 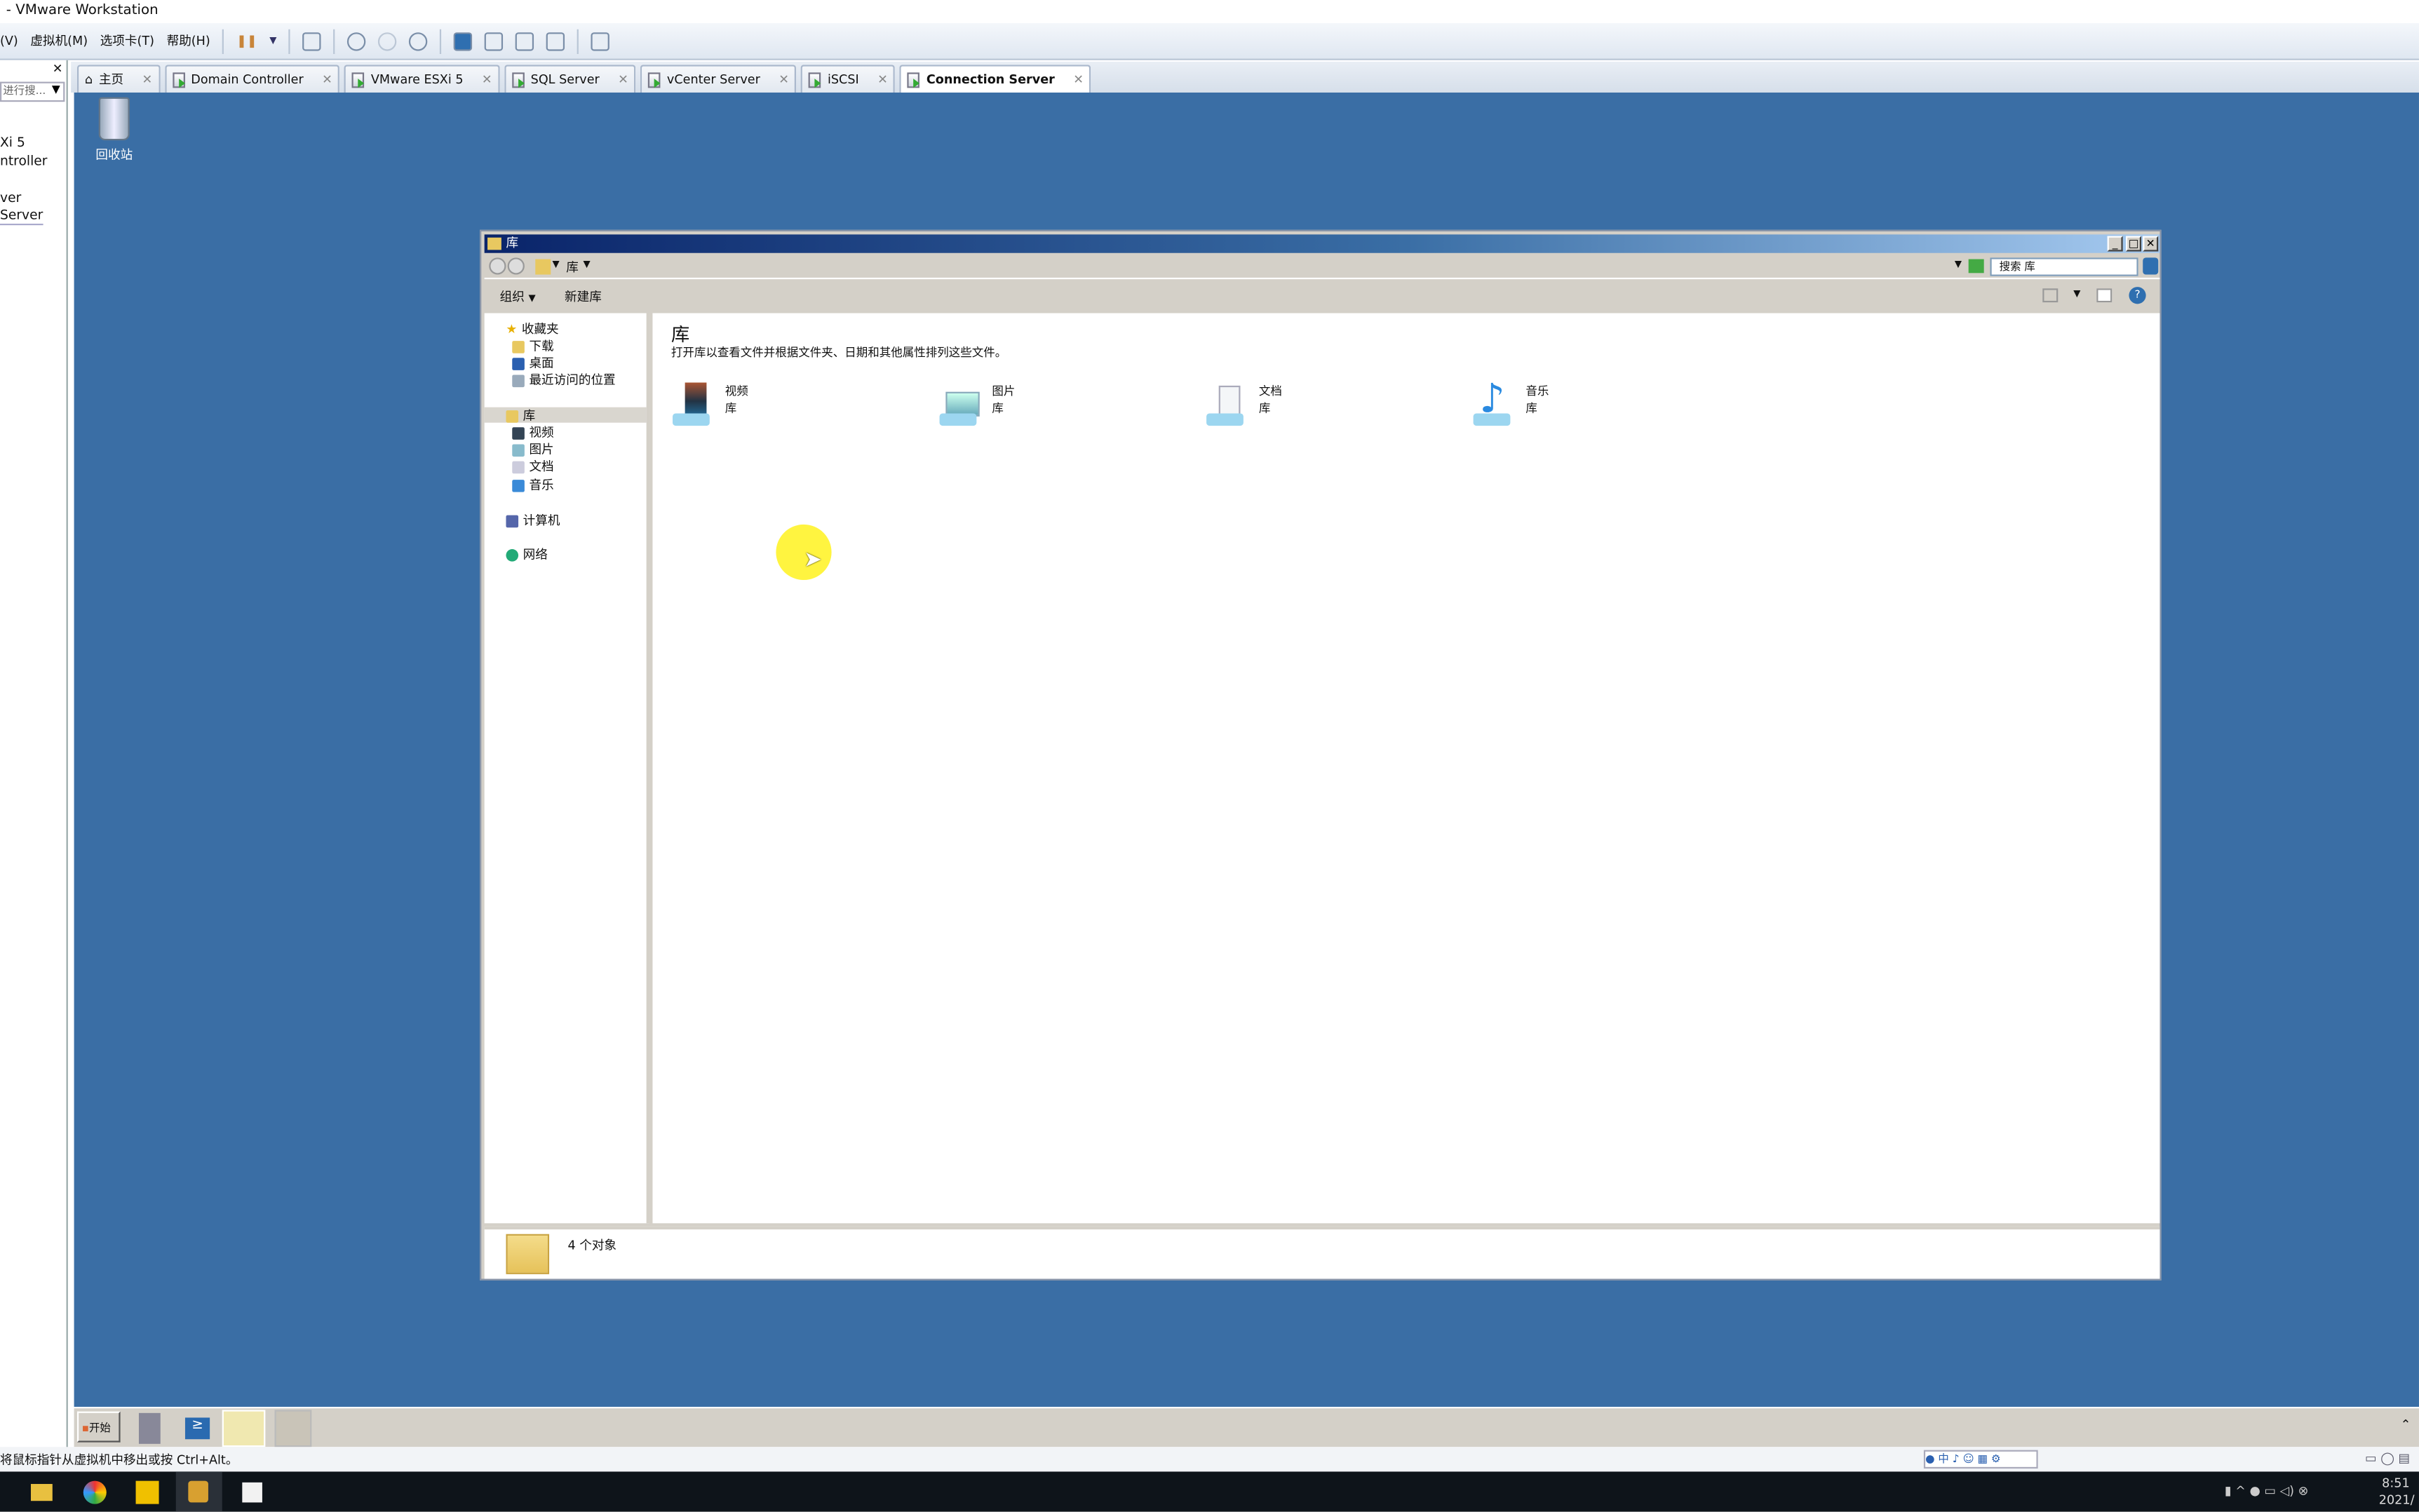 What do you see at coordinates (518, 449) in the screenshot?
I see `pictures-icon` at bounding box center [518, 449].